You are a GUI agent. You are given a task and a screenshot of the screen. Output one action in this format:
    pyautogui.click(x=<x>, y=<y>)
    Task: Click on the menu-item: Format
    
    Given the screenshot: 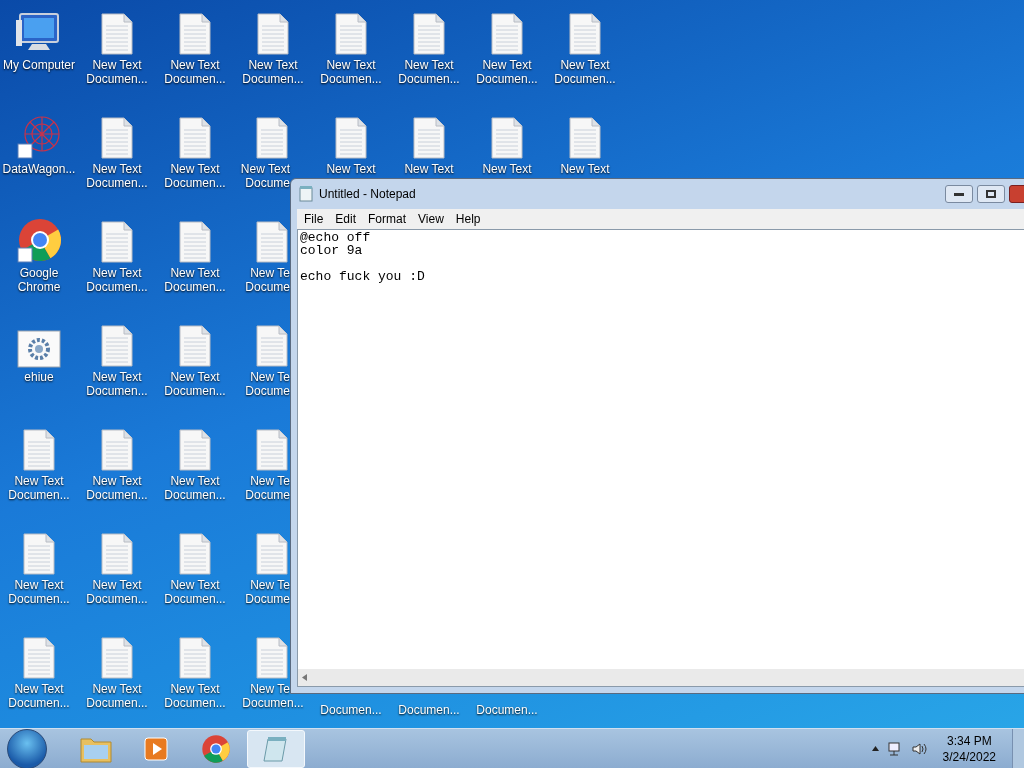 What is the action you would take?
    pyautogui.click(x=387, y=219)
    